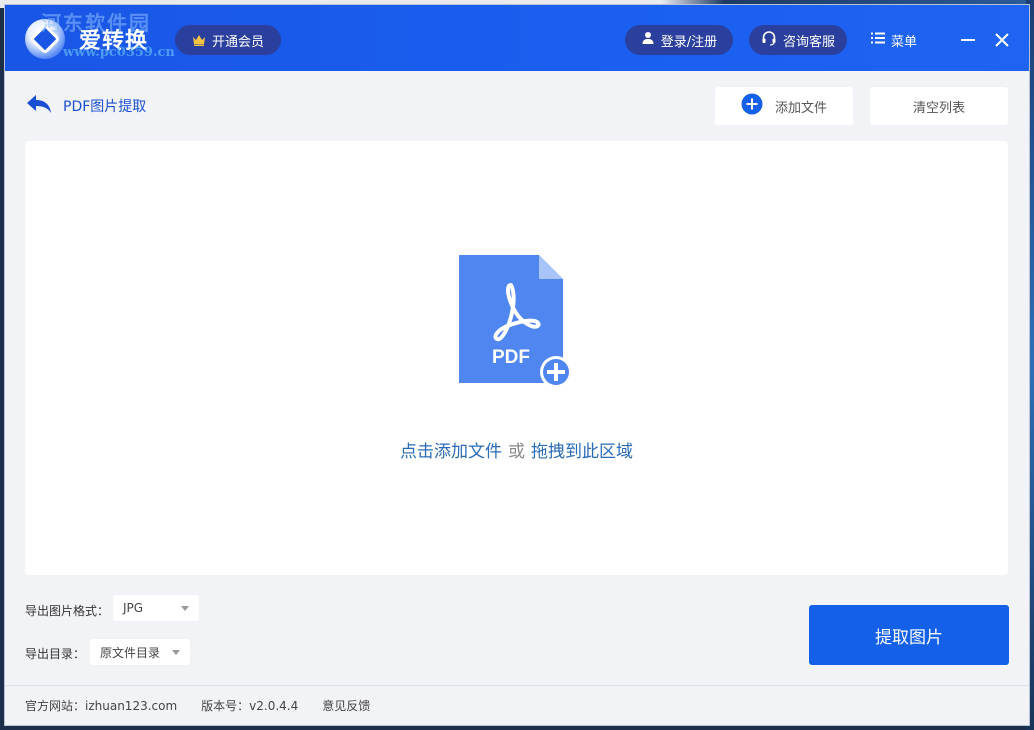 Image resolution: width=1034 pixels, height=730 pixels. What do you see at coordinates (119, 52) in the screenshot?
I see `watermark-url: www.pc0359.cn` at bounding box center [119, 52].